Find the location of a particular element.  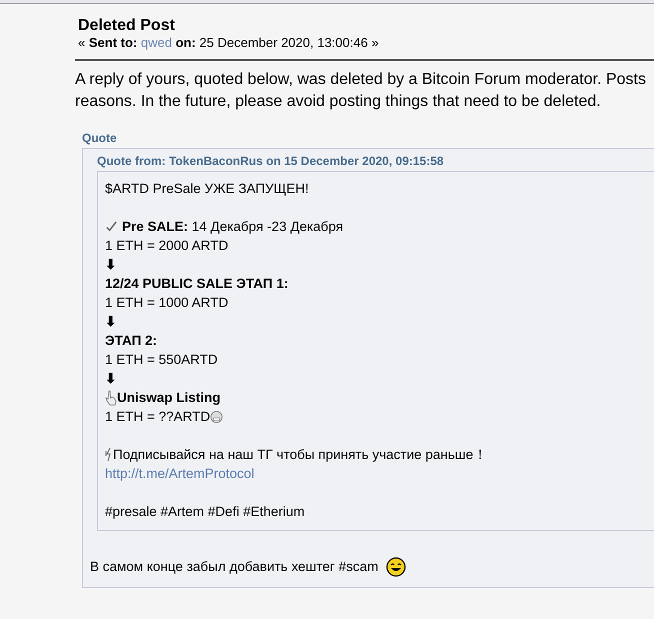

smiley-icon is located at coordinates (396, 567).